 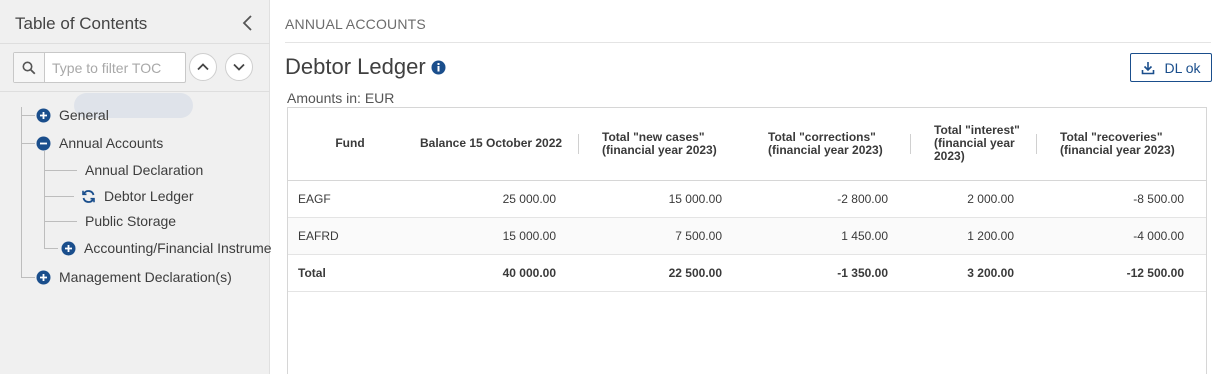 I want to click on cell-interest: 3 200.00, so click(x=973, y=273).